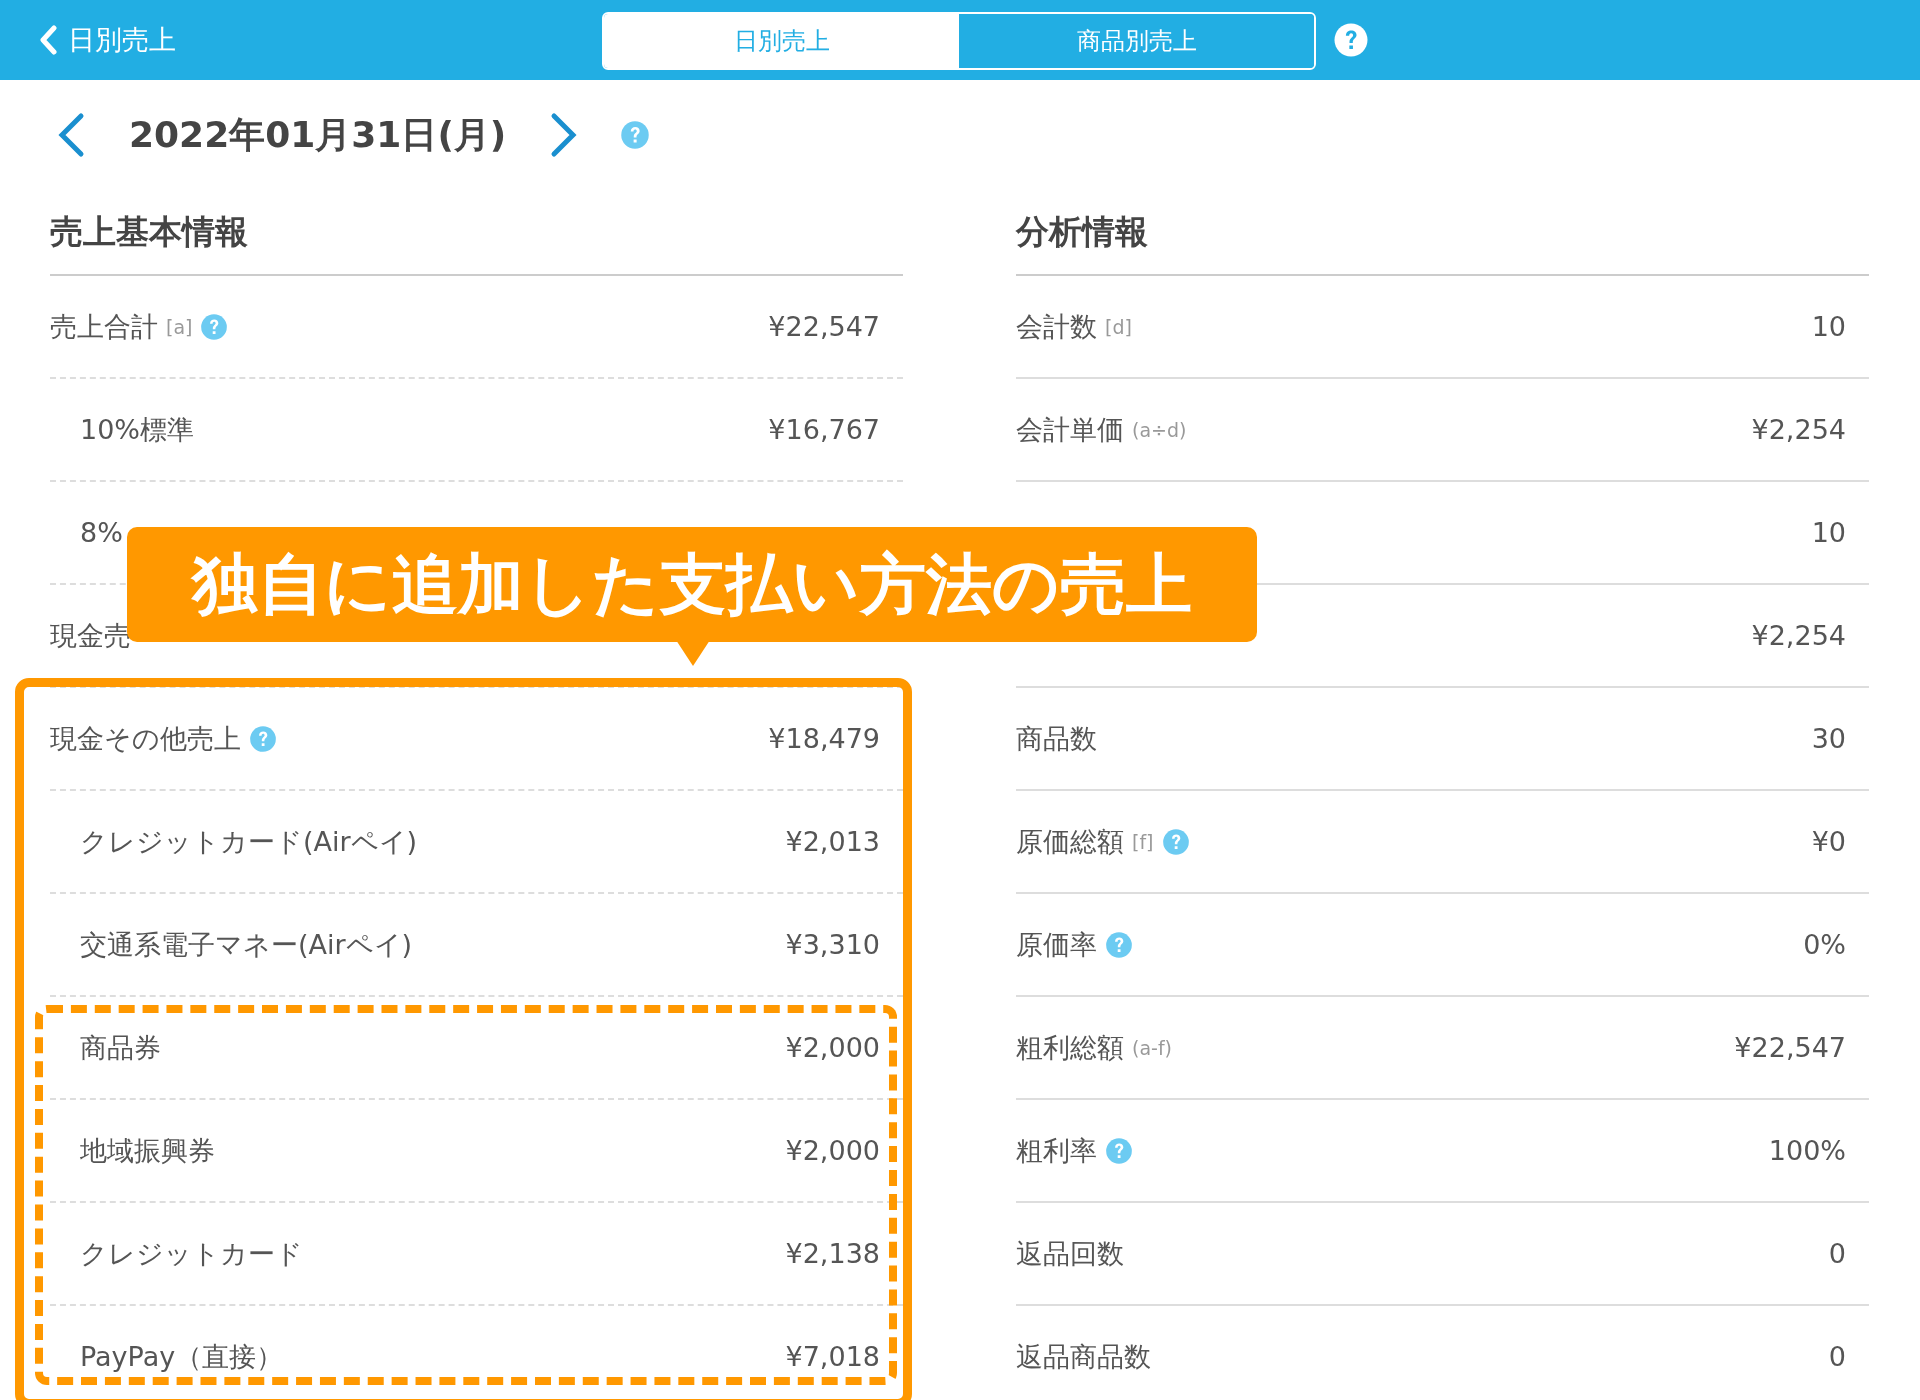 The image size is (1920, 1400). I want to click on row-label: 粗利率, so click(1056, 1150).